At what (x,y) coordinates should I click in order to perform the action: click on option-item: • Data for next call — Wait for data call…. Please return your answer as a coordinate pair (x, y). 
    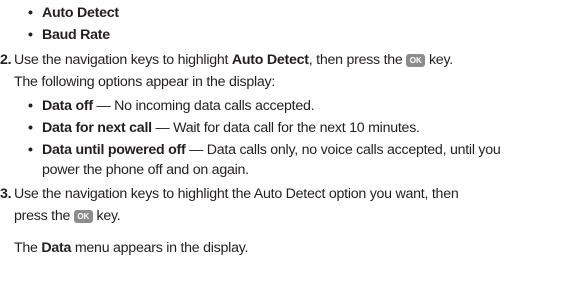
    Looking at the image, I should click on (224, 128).